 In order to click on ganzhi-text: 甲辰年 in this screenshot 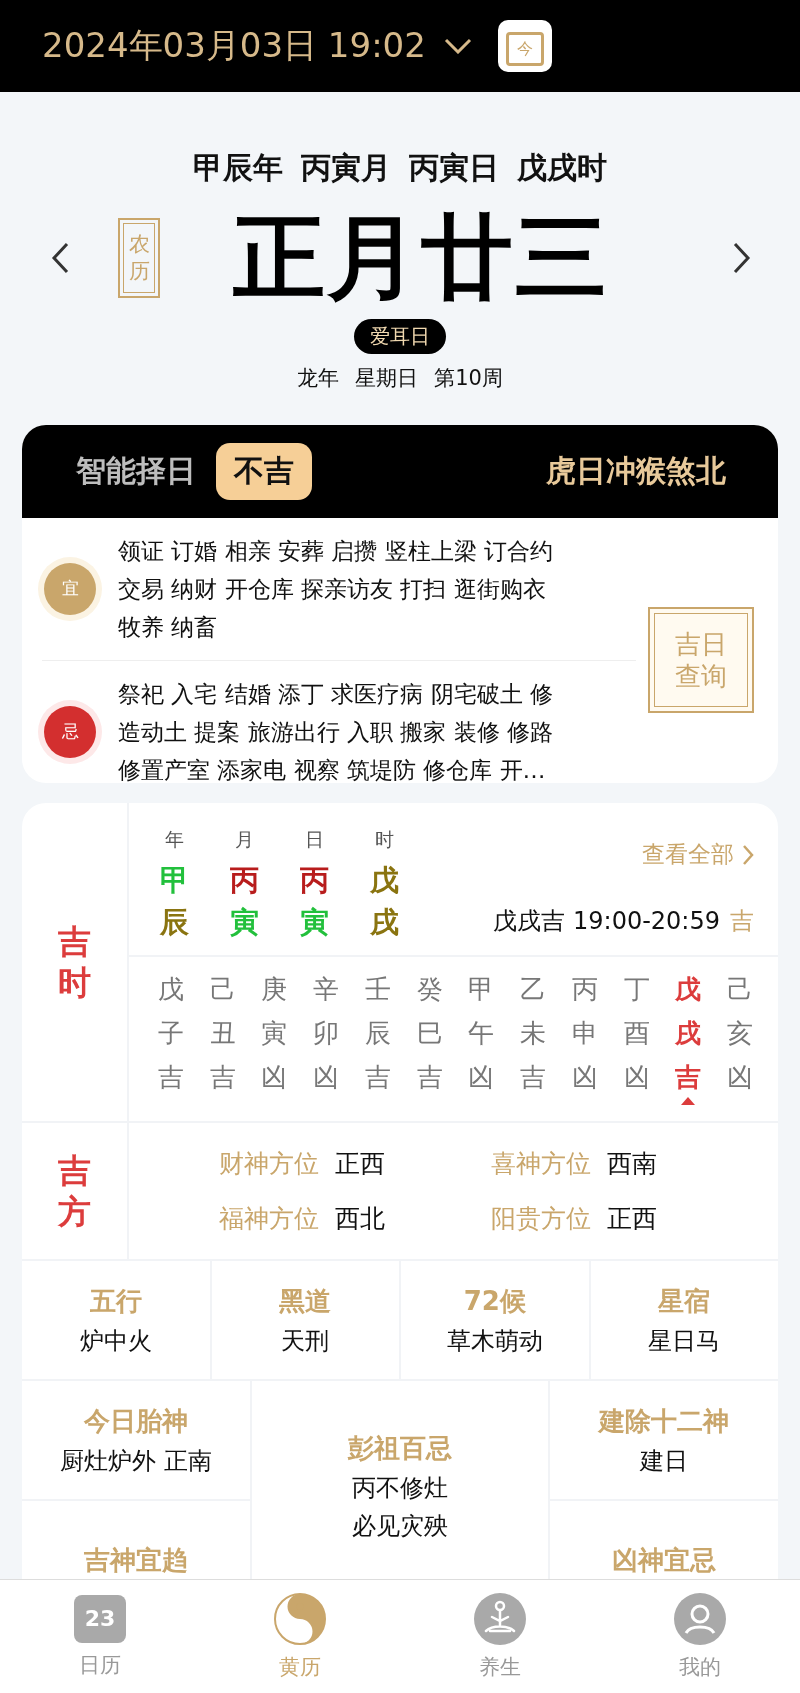, I will do `click(238, 168)`.